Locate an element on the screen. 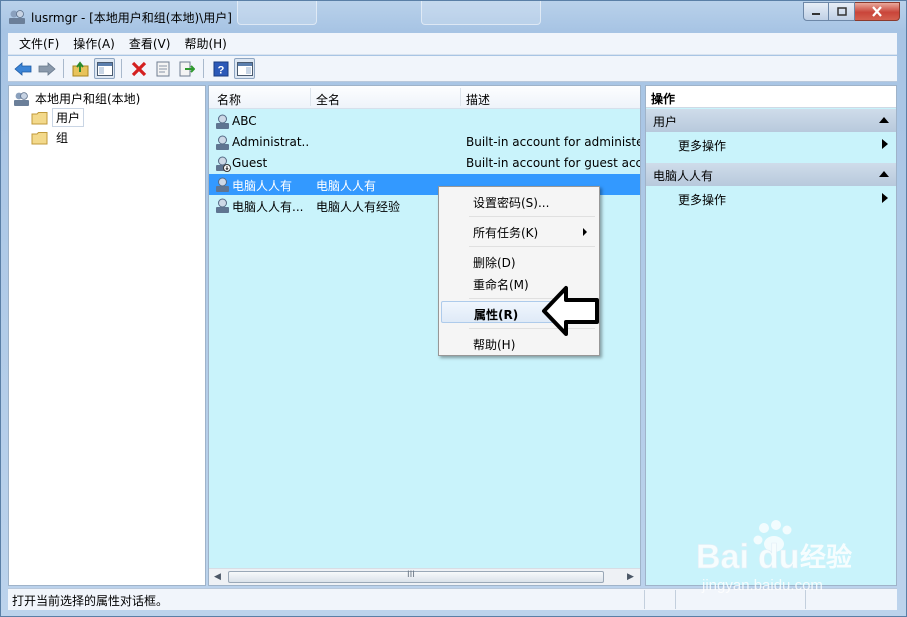  back-arrow-icon is located at coordinates (22, 68).